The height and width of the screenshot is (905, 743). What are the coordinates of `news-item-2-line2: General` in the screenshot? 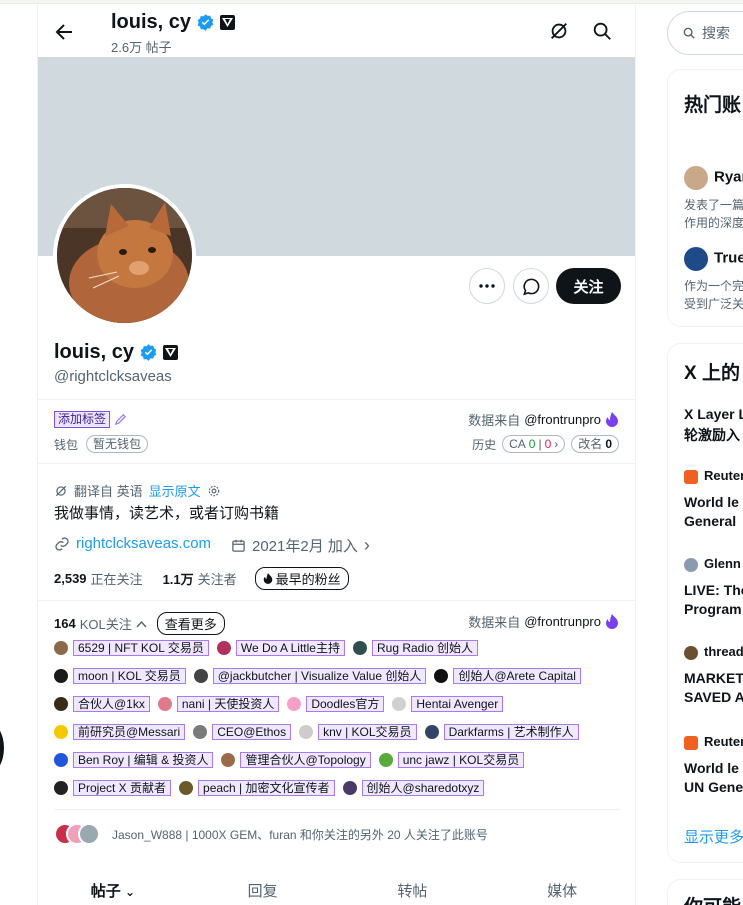 It's located at (710, 521).